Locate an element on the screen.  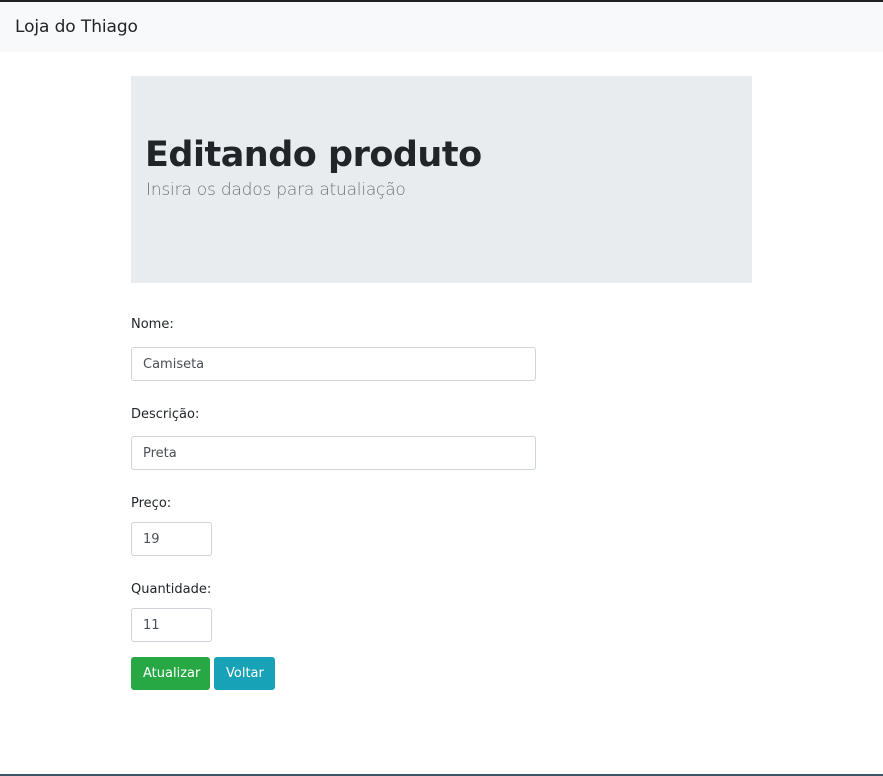
navbar-brand-link: Loja do Thiago is located at coordinates (76, 27).